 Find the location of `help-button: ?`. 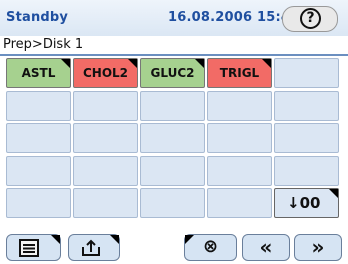

help-button: ? is located at coordinates (310, 19).